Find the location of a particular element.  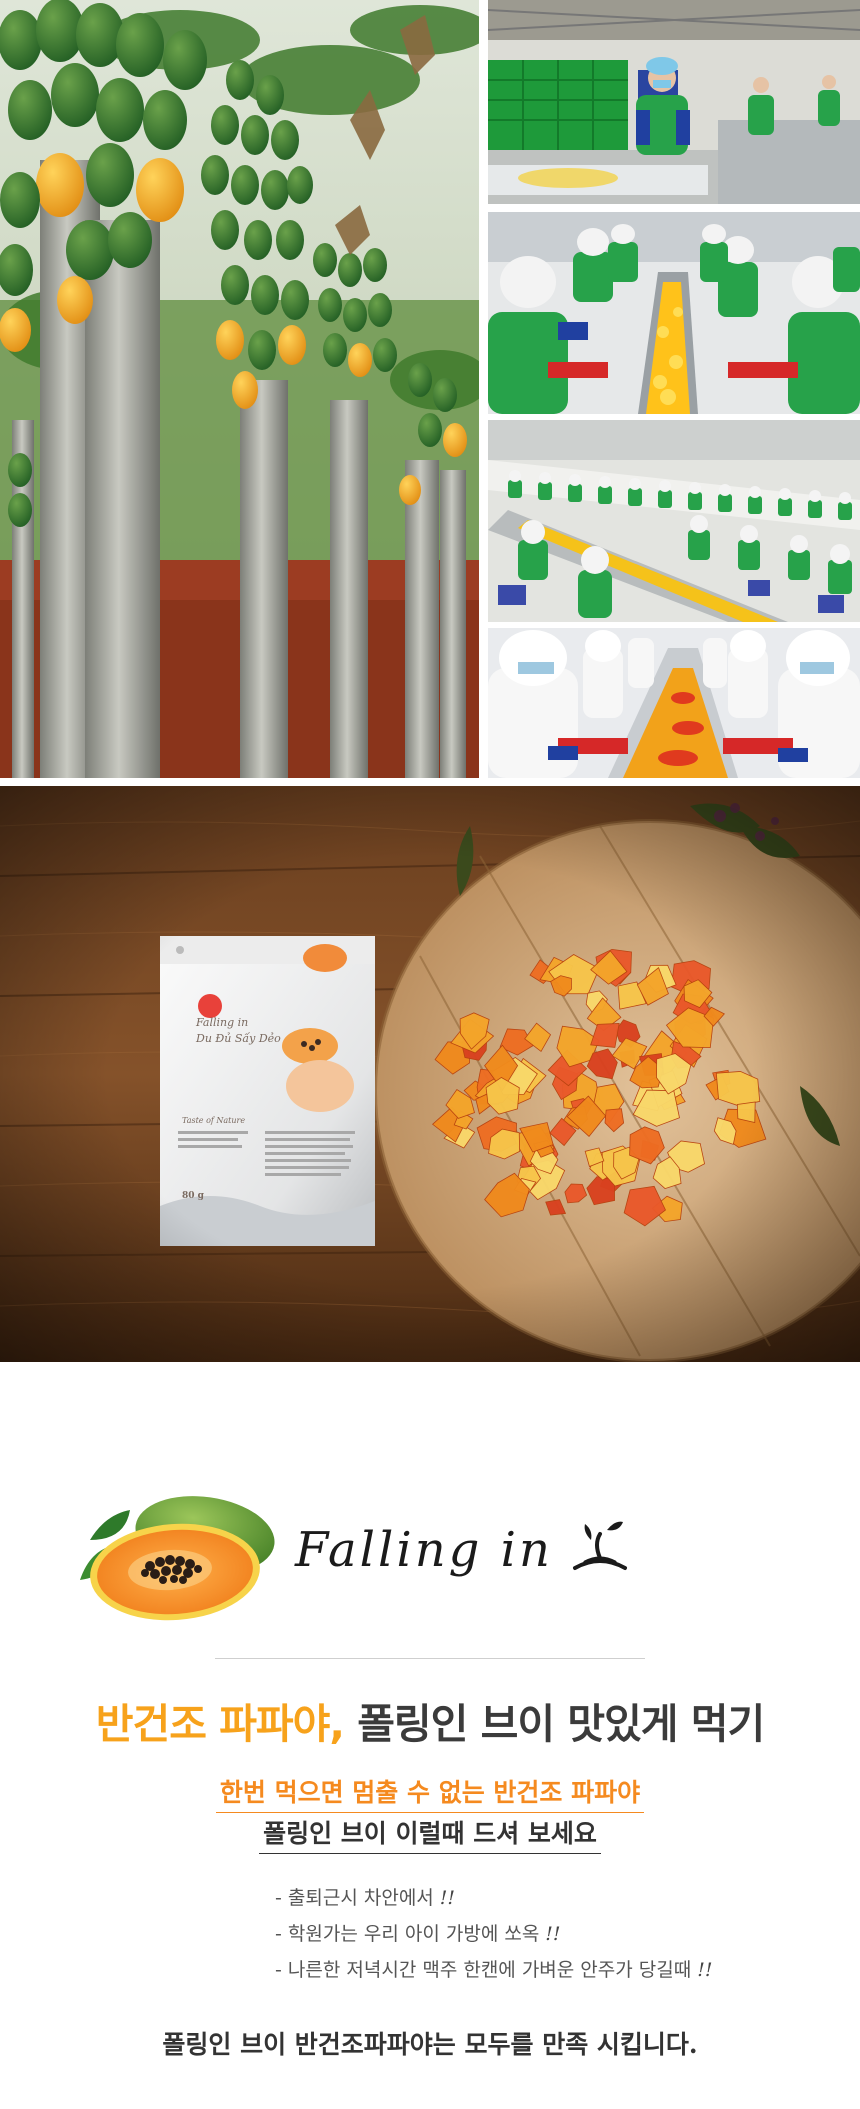

brand-logo-row: Falling in is located at coordinates (430, 1555).